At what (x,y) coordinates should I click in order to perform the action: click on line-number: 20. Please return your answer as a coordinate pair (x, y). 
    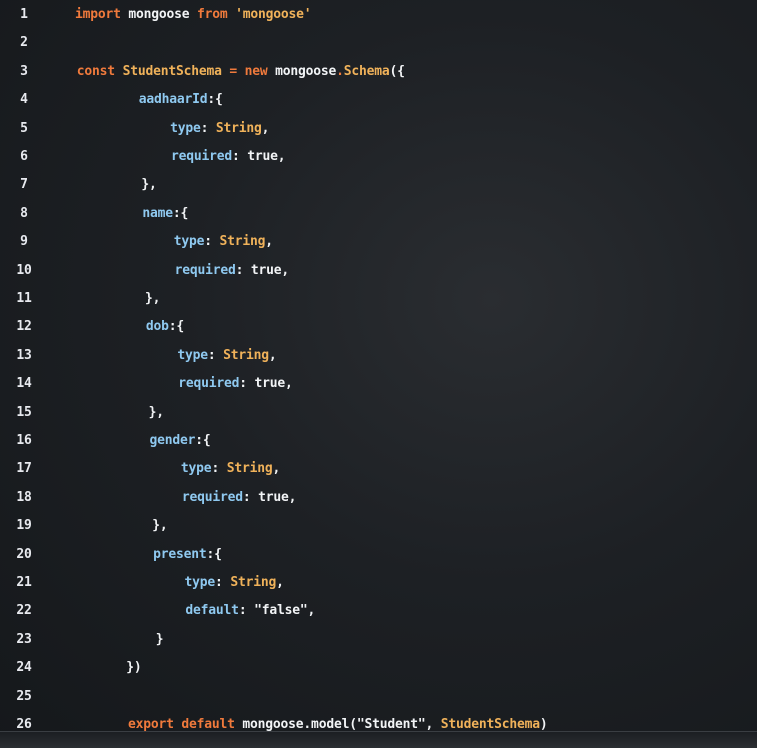
    Looking at the image, I should click on (24, 554).